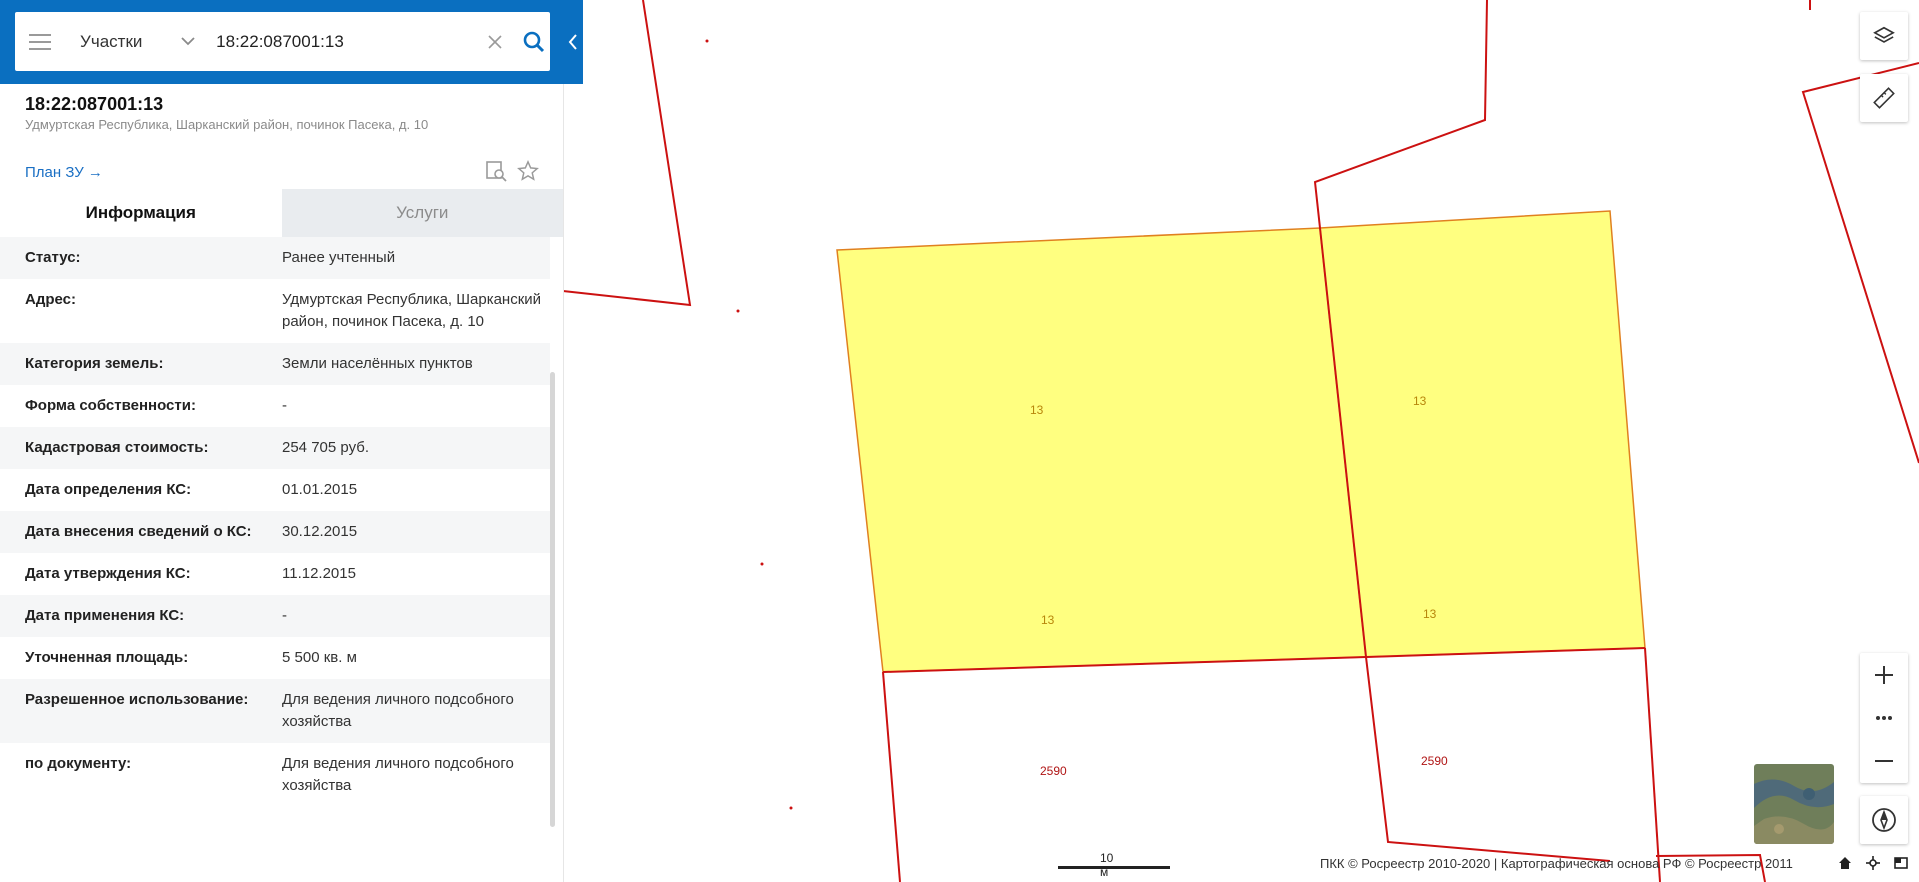 This screenshot has height=882, width=1919. I want to click on info-row-ownership: Форма собственности: -, so click(275, 406).